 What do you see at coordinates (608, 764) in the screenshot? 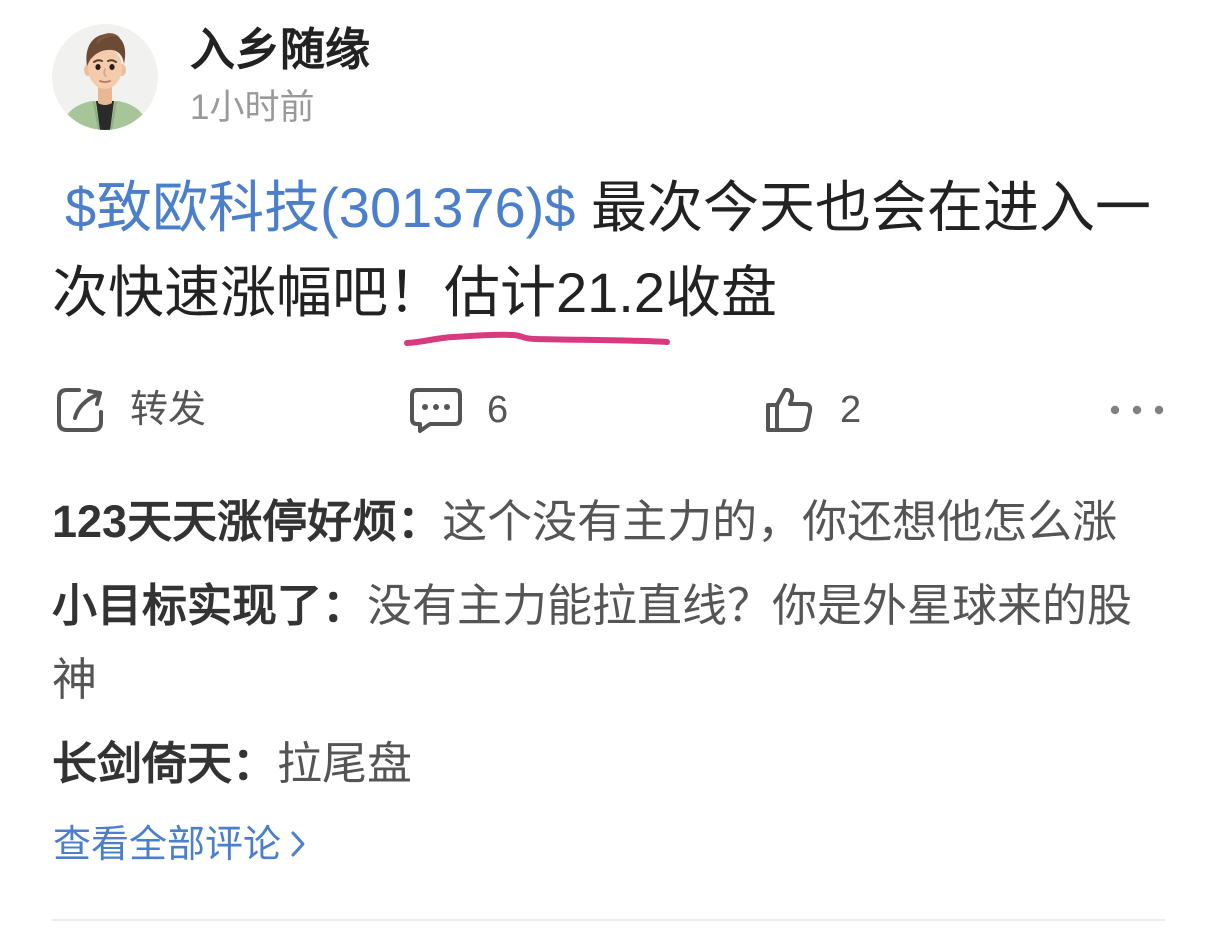
I see `comment-item: 长剑倚天：拉尾盘` at bounding box center [608, 764].